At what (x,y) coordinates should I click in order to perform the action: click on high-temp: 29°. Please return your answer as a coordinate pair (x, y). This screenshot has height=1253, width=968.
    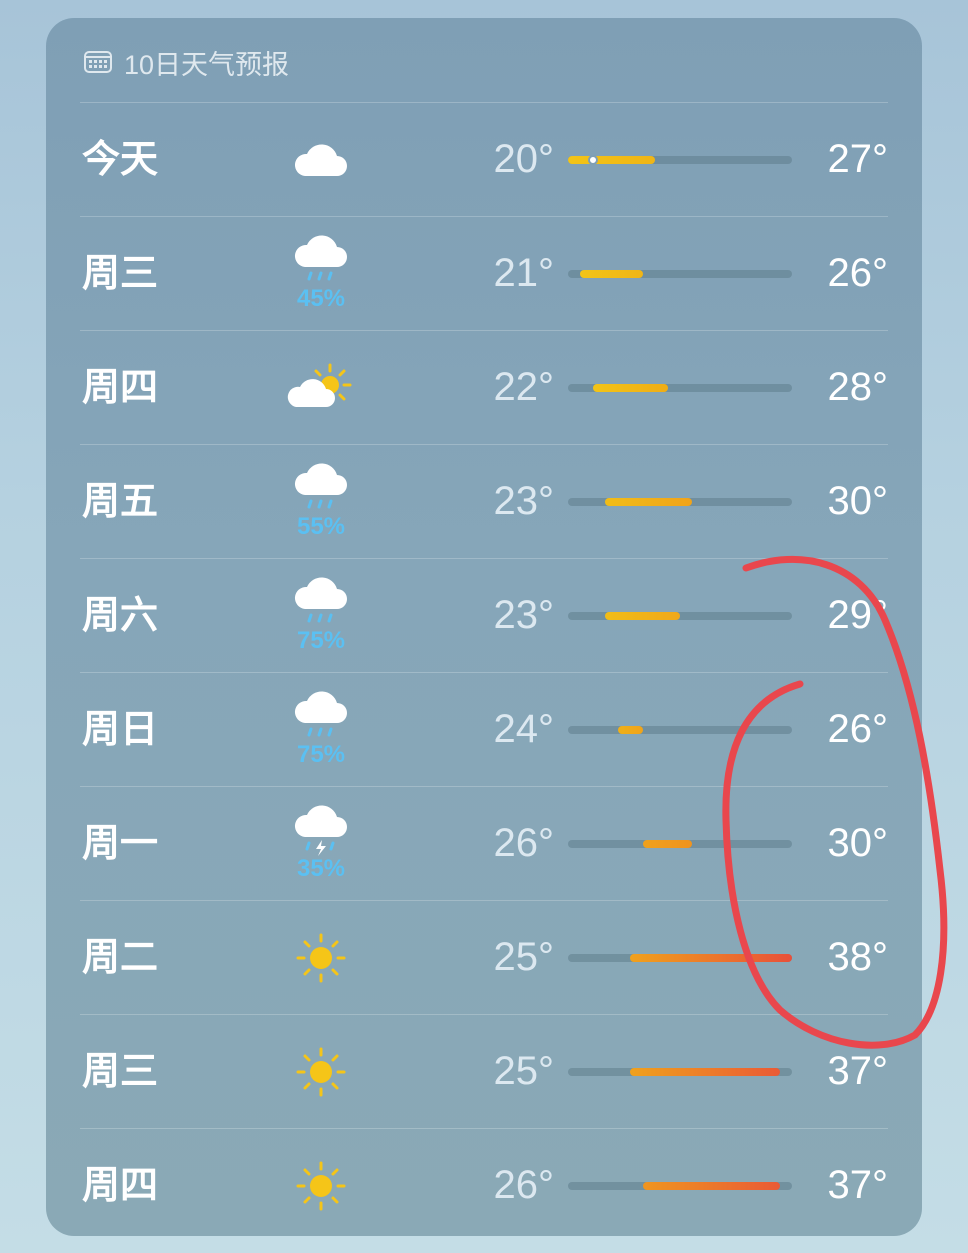
    Looking at the image, I should click on (858, 615).